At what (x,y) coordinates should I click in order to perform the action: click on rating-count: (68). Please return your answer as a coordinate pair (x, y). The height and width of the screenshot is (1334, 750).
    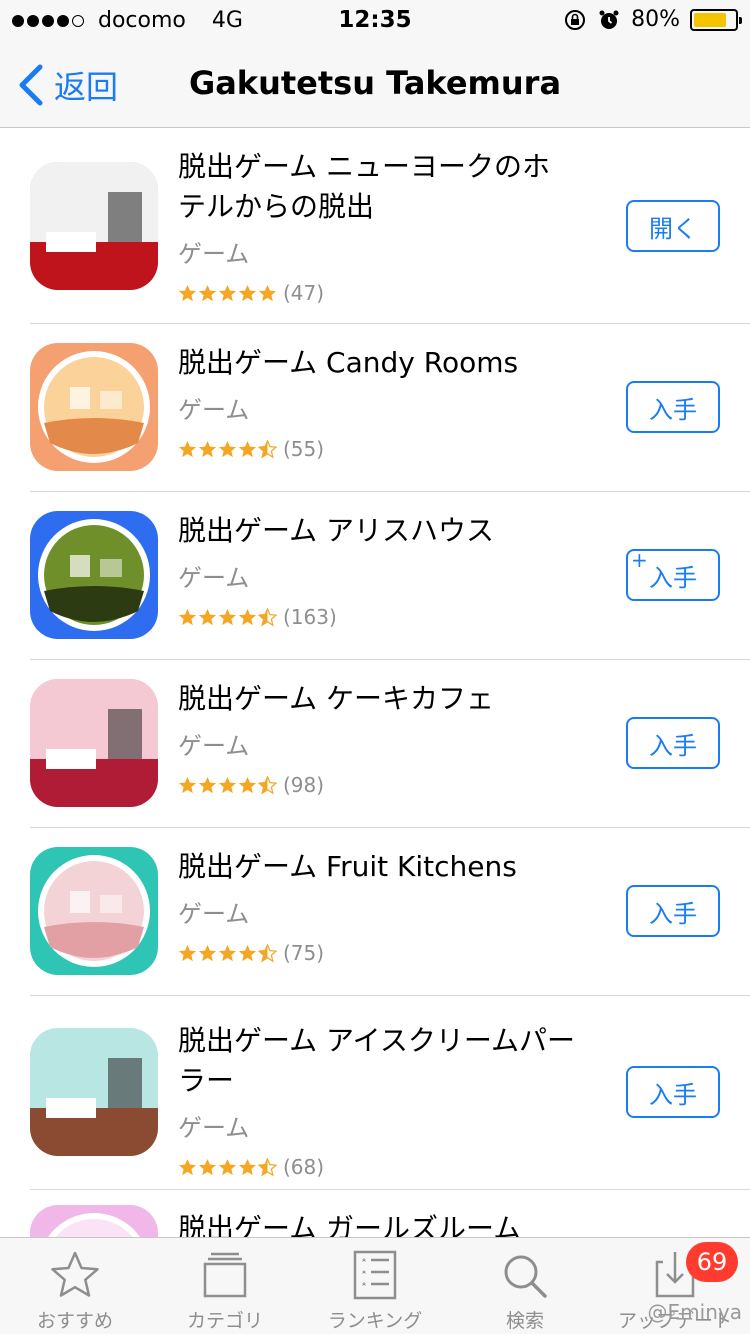
    Looking at the image, I should click on (304, 1167).